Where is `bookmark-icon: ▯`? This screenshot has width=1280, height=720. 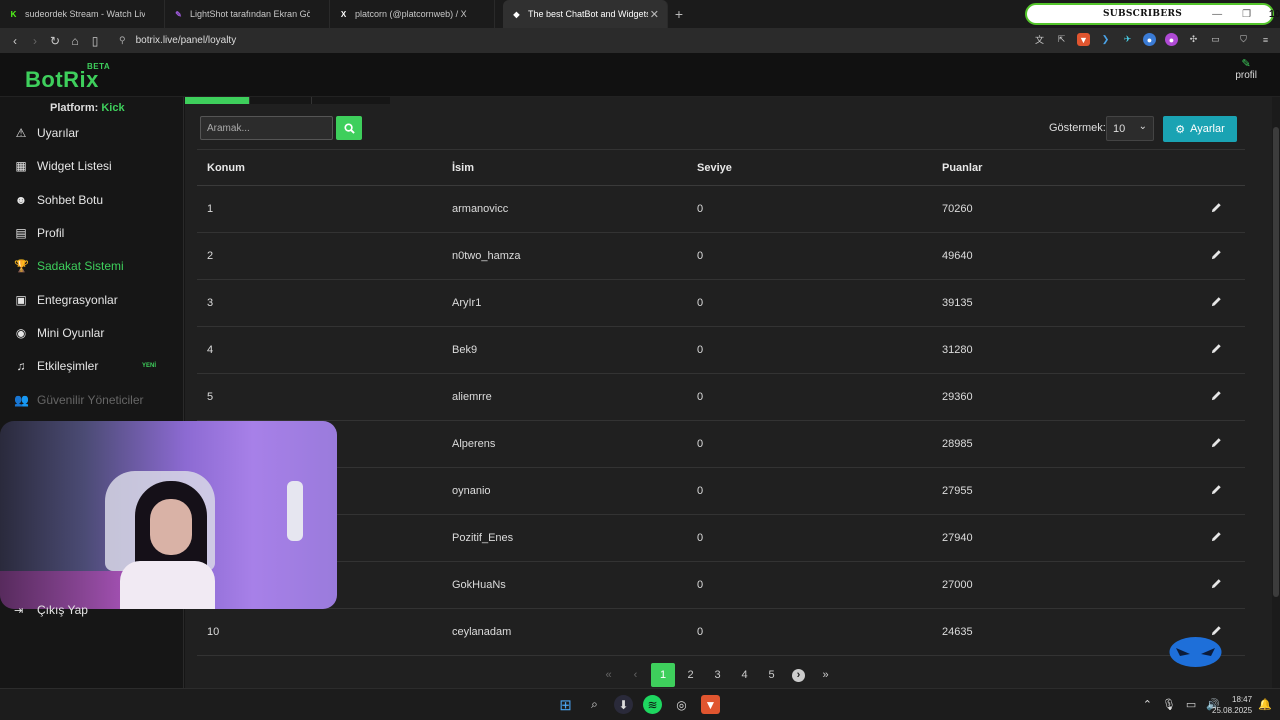
bookmark-icon: ▯ is located at coordinates (95, 41).